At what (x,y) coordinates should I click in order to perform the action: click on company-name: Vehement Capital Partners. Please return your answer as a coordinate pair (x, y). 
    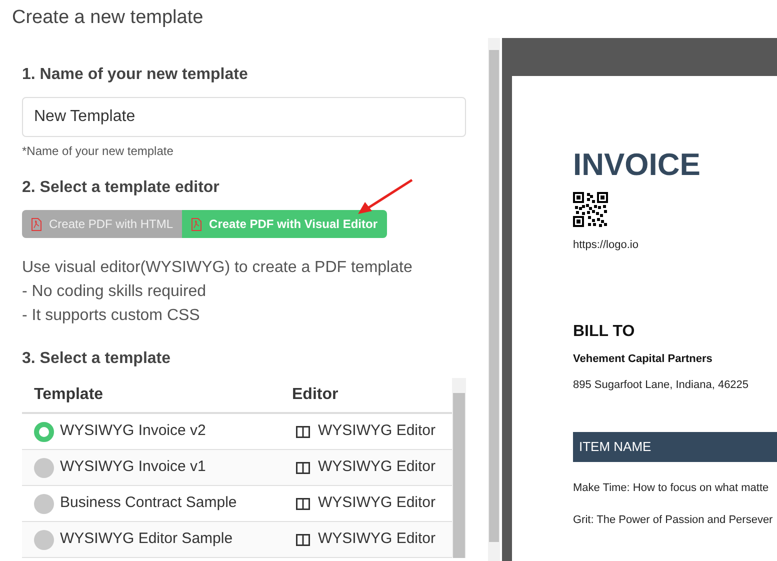
    Looking at the image, I should click on (643, 359).